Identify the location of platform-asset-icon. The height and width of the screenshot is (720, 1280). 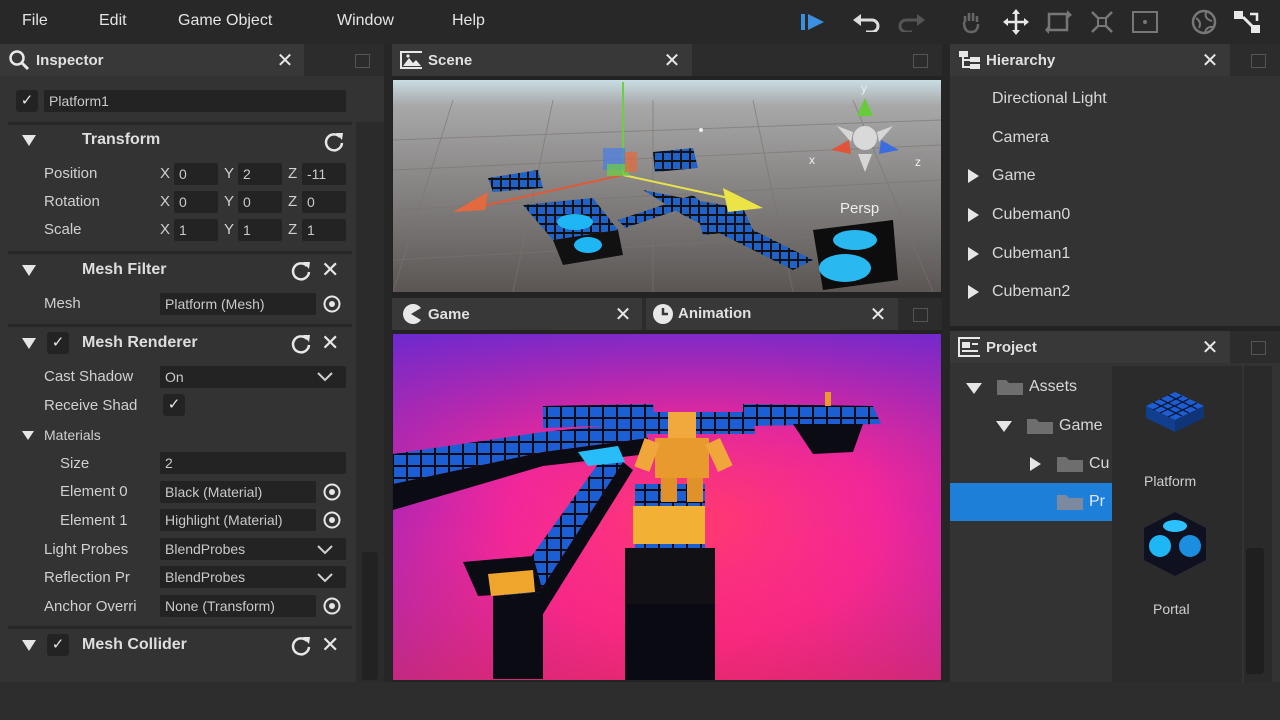
(1175, 413).